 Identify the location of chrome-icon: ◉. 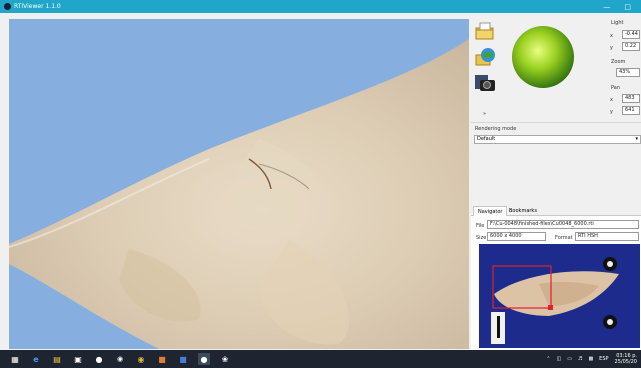
(141, 359).